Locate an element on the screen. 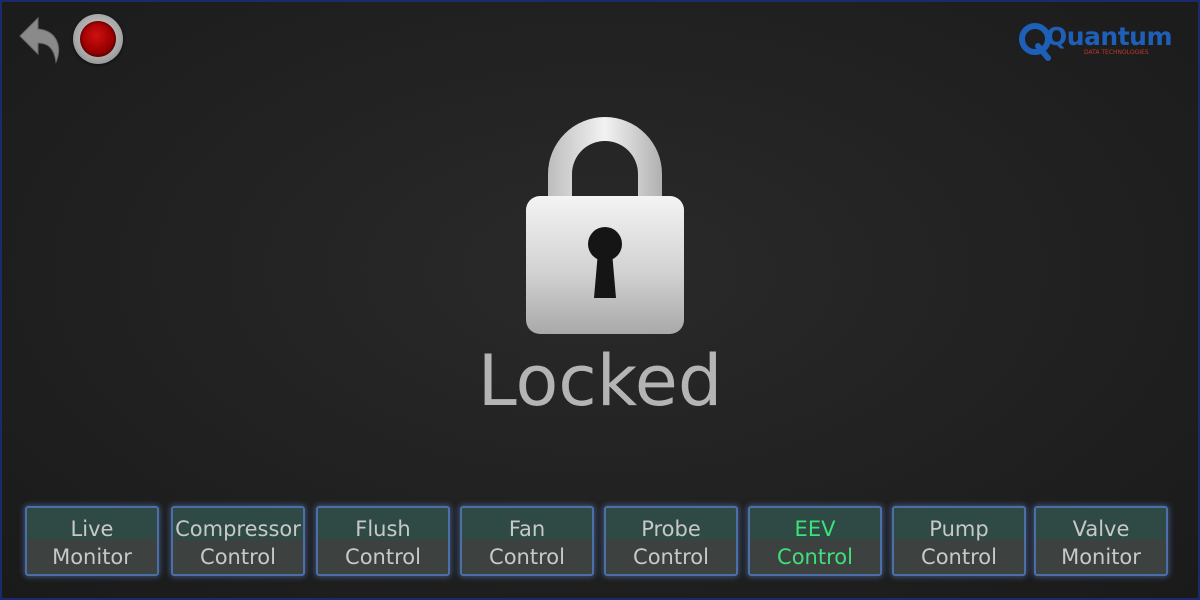  nav-eev-control-button: EEV Control is located at coordinates (815, 541).